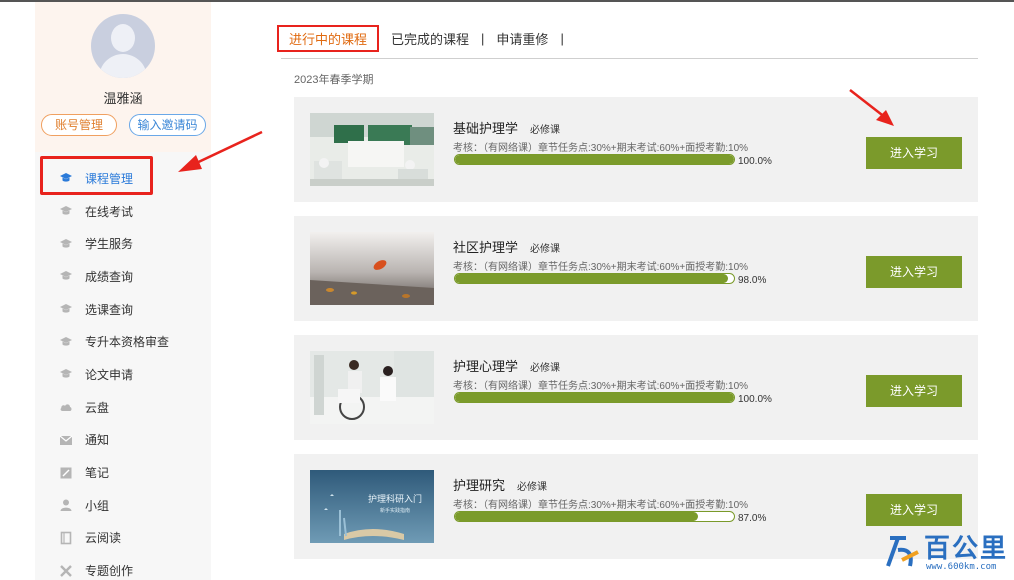 This screenshot has height=580, width=1014. I want to click on sidebar-item-label: 论文申请, so click(109, 374).